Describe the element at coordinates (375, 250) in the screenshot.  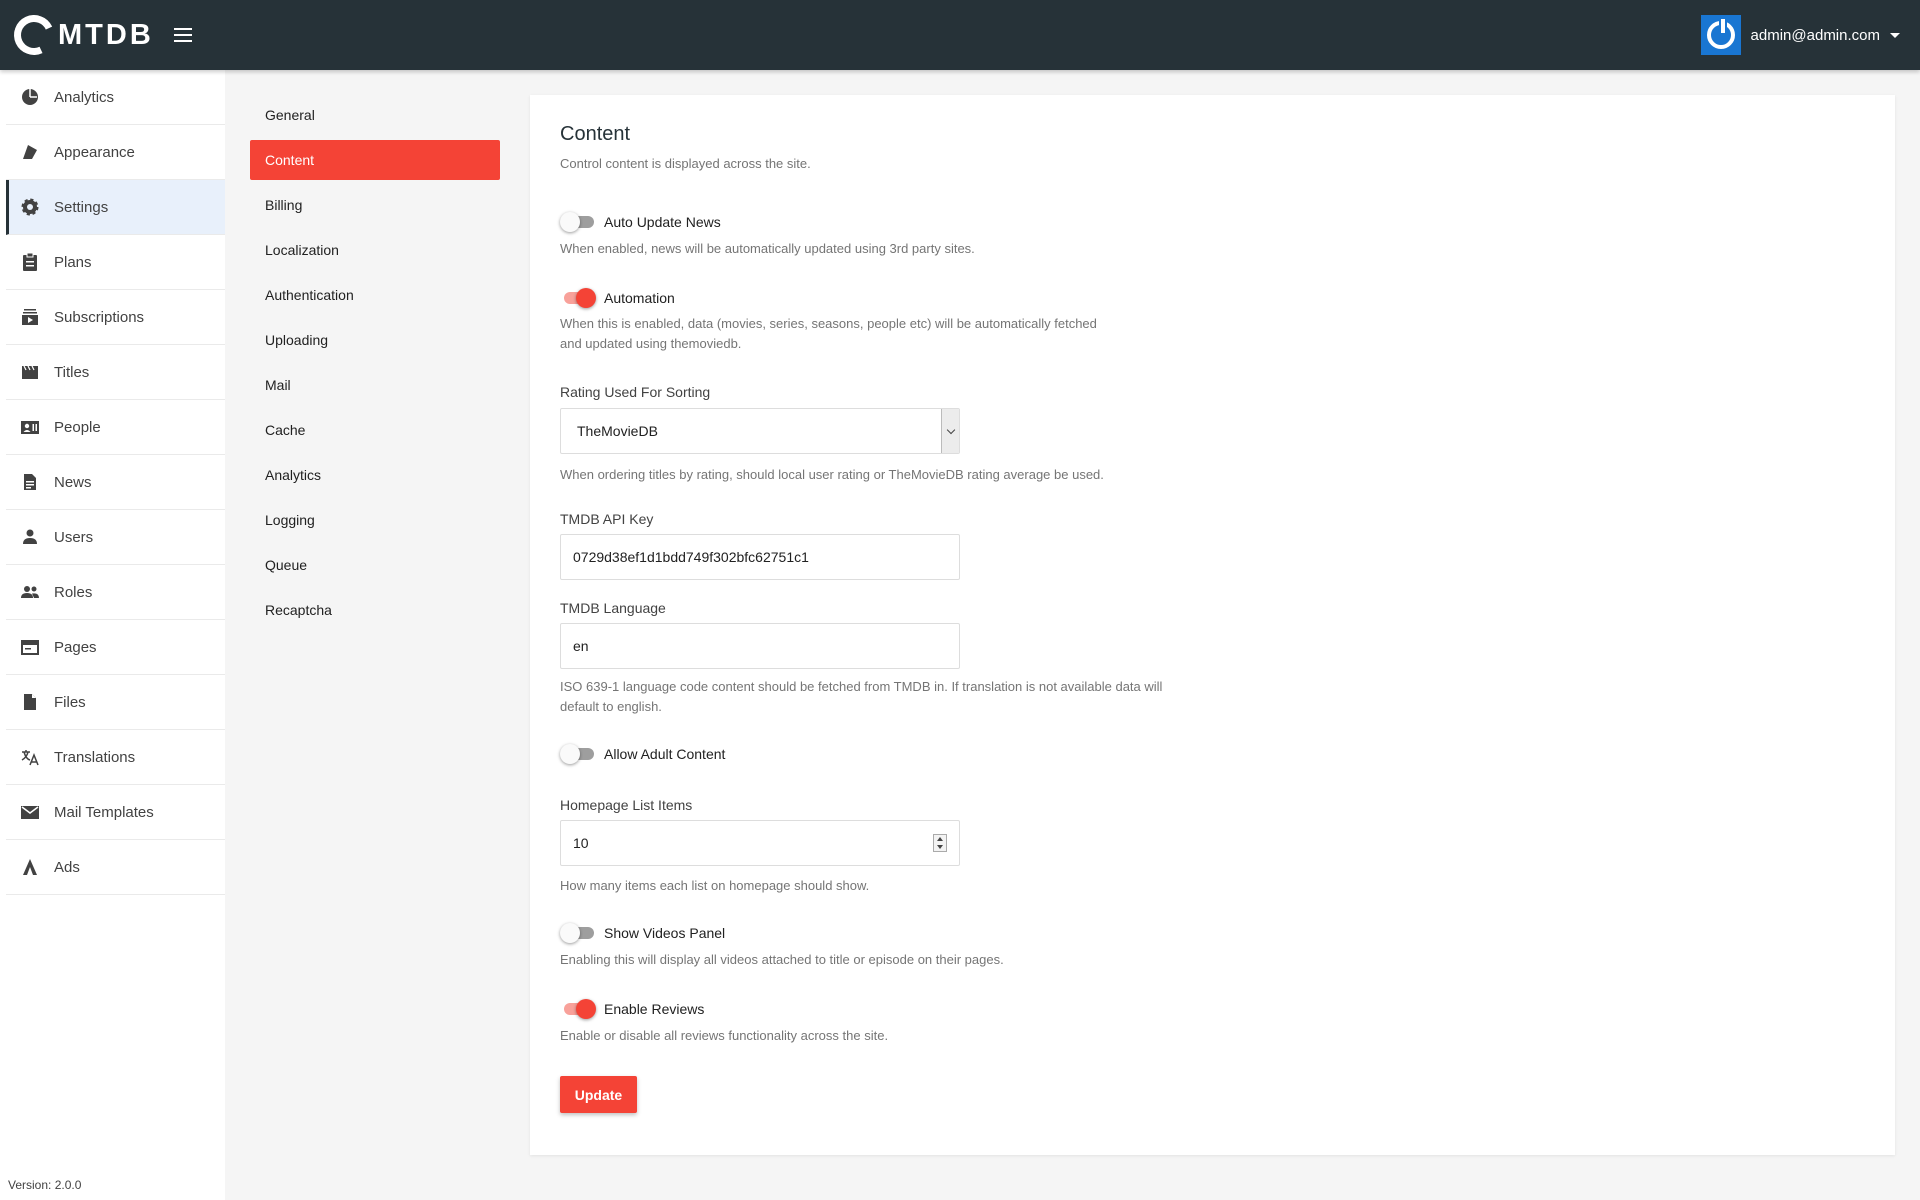
I see `submenu-item-localization: Localization` at that location.